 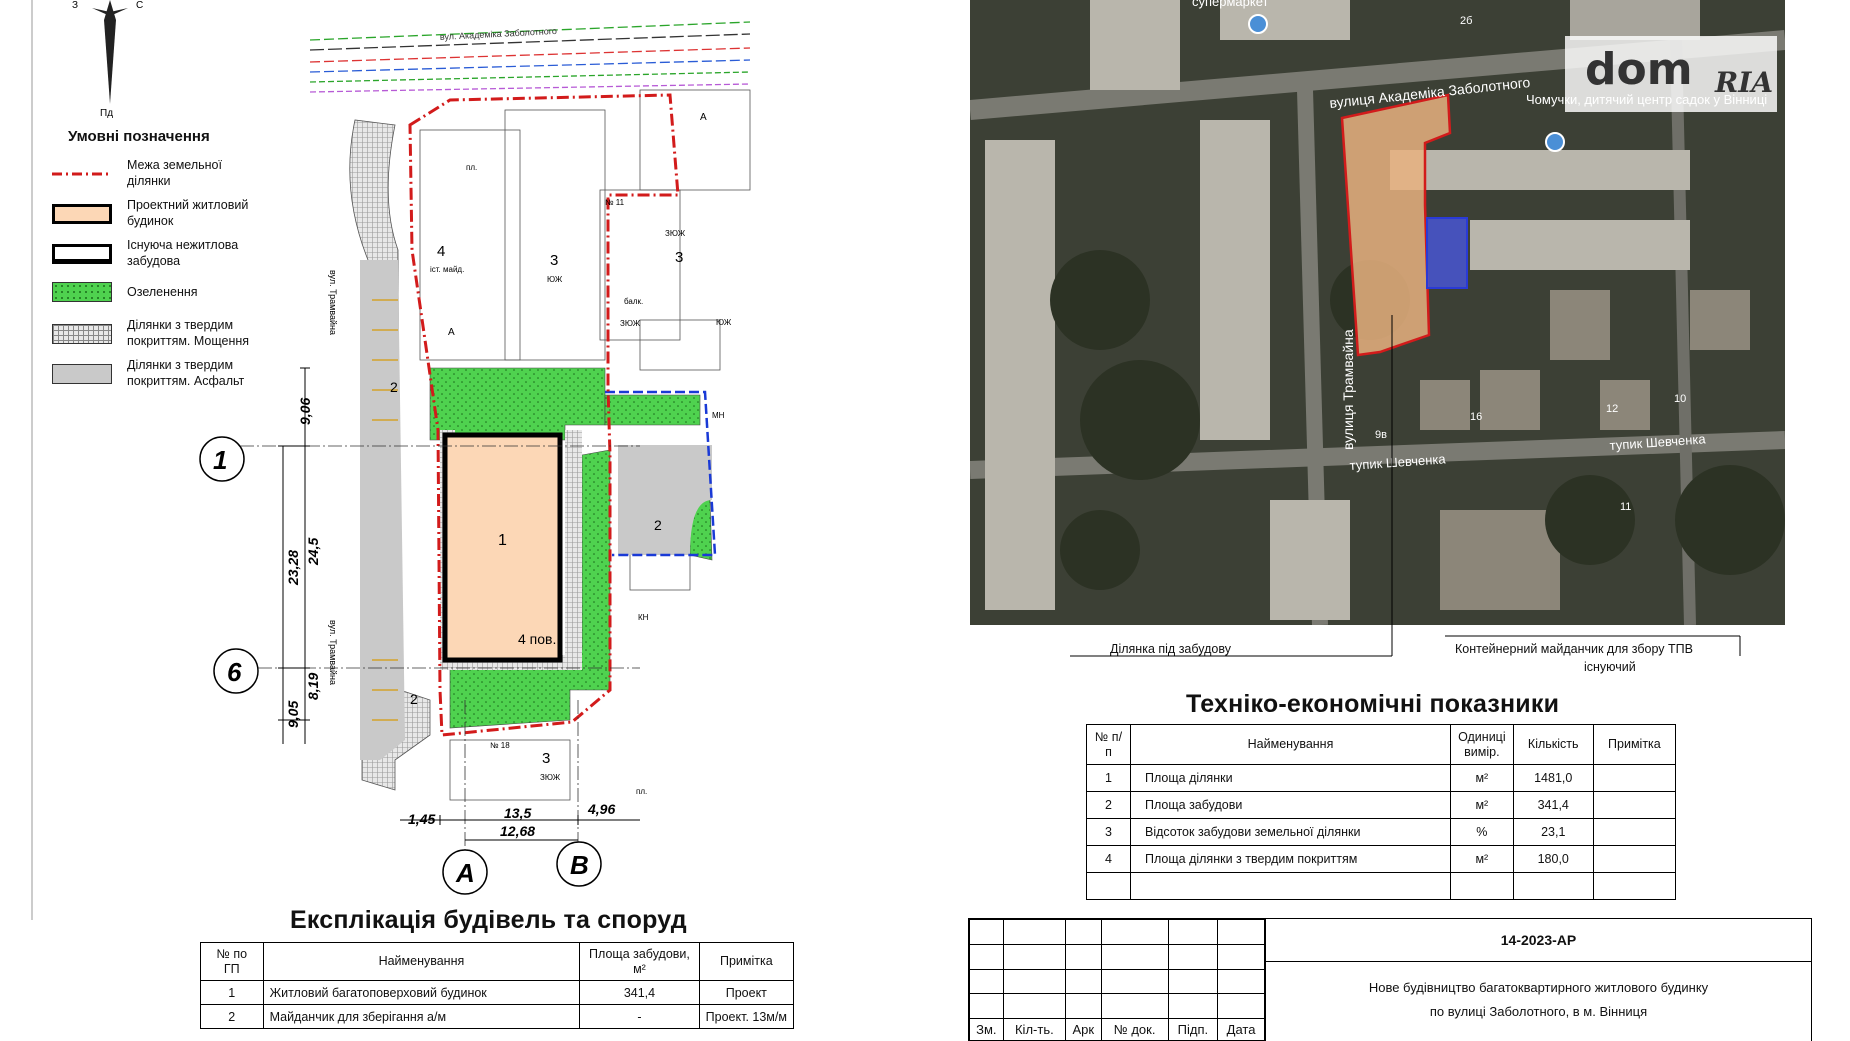 I want to click on explication-header-note: Примітка, so click(x=746, y=961).